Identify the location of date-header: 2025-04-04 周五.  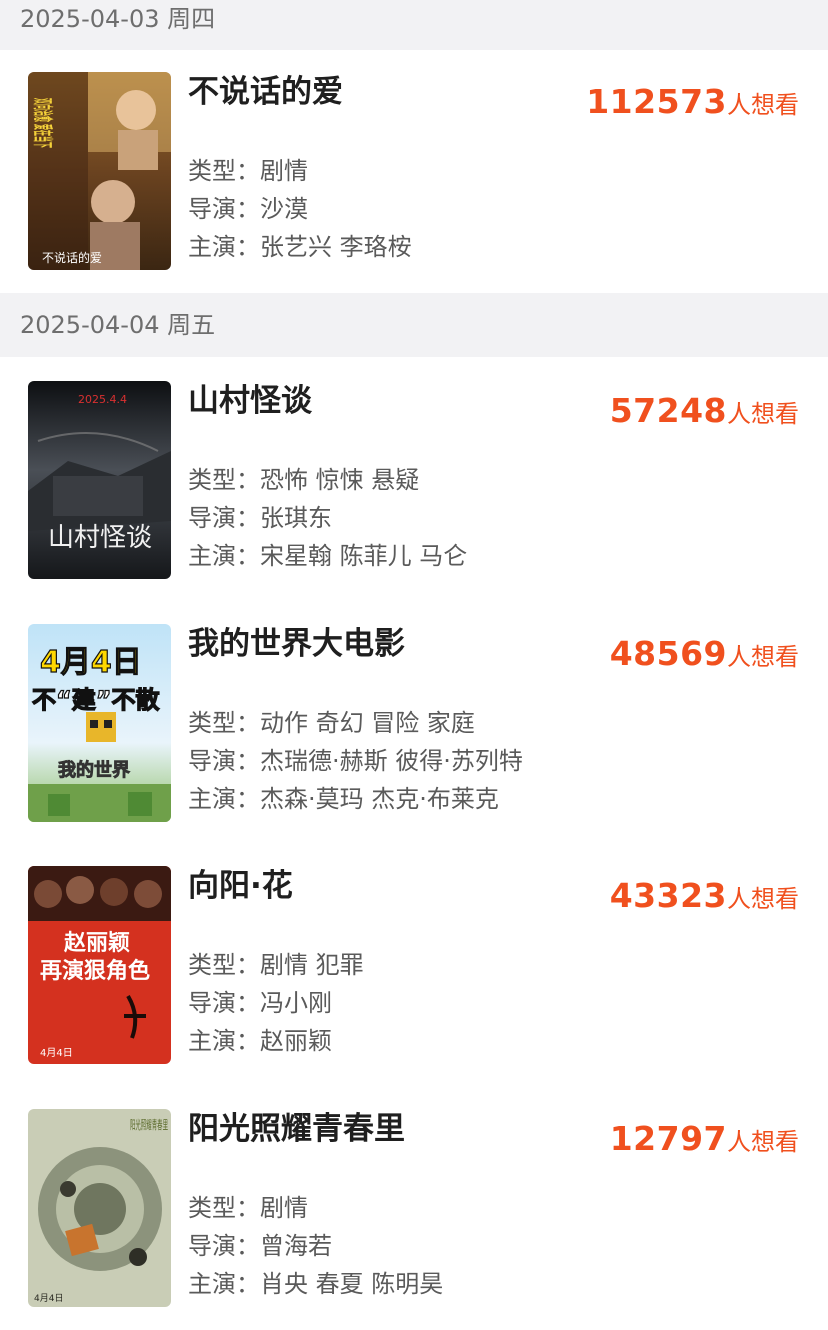
(414, 325).